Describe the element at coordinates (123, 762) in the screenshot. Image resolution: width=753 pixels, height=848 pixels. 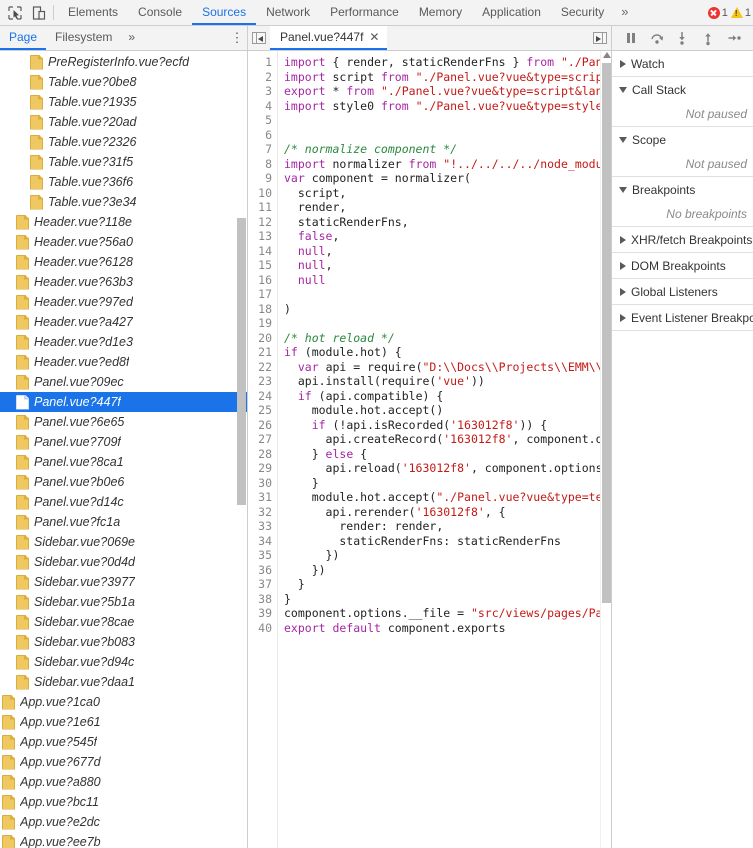
I see `file-tree-item: App.vue?677d` at that location.